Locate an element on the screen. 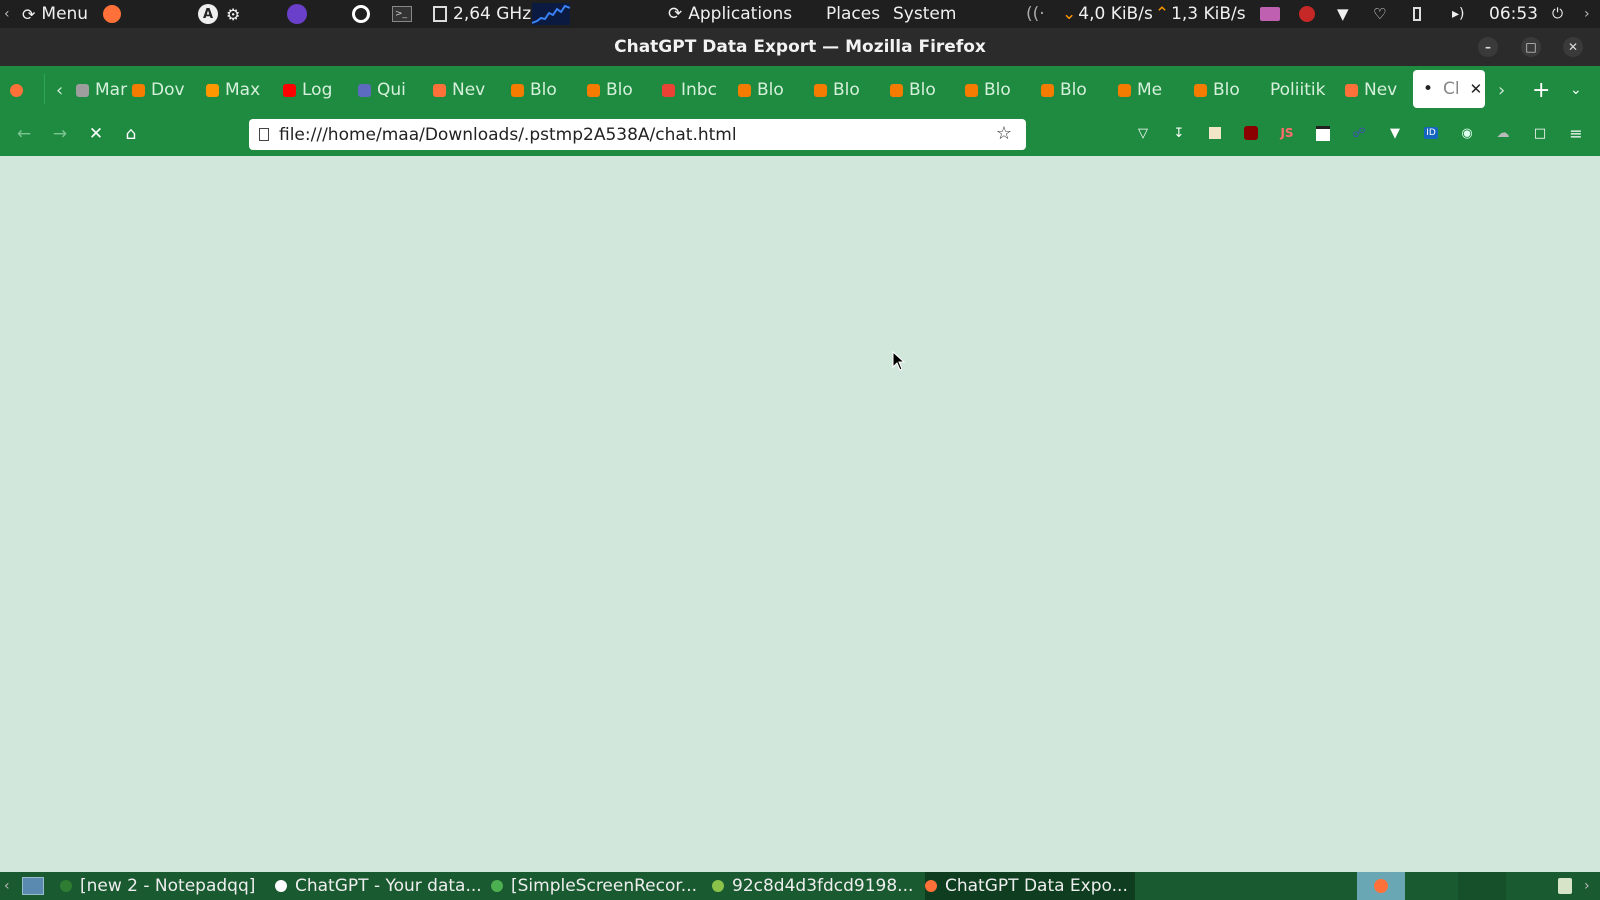  browser-tab: Max is located at coordinates (235, 90).